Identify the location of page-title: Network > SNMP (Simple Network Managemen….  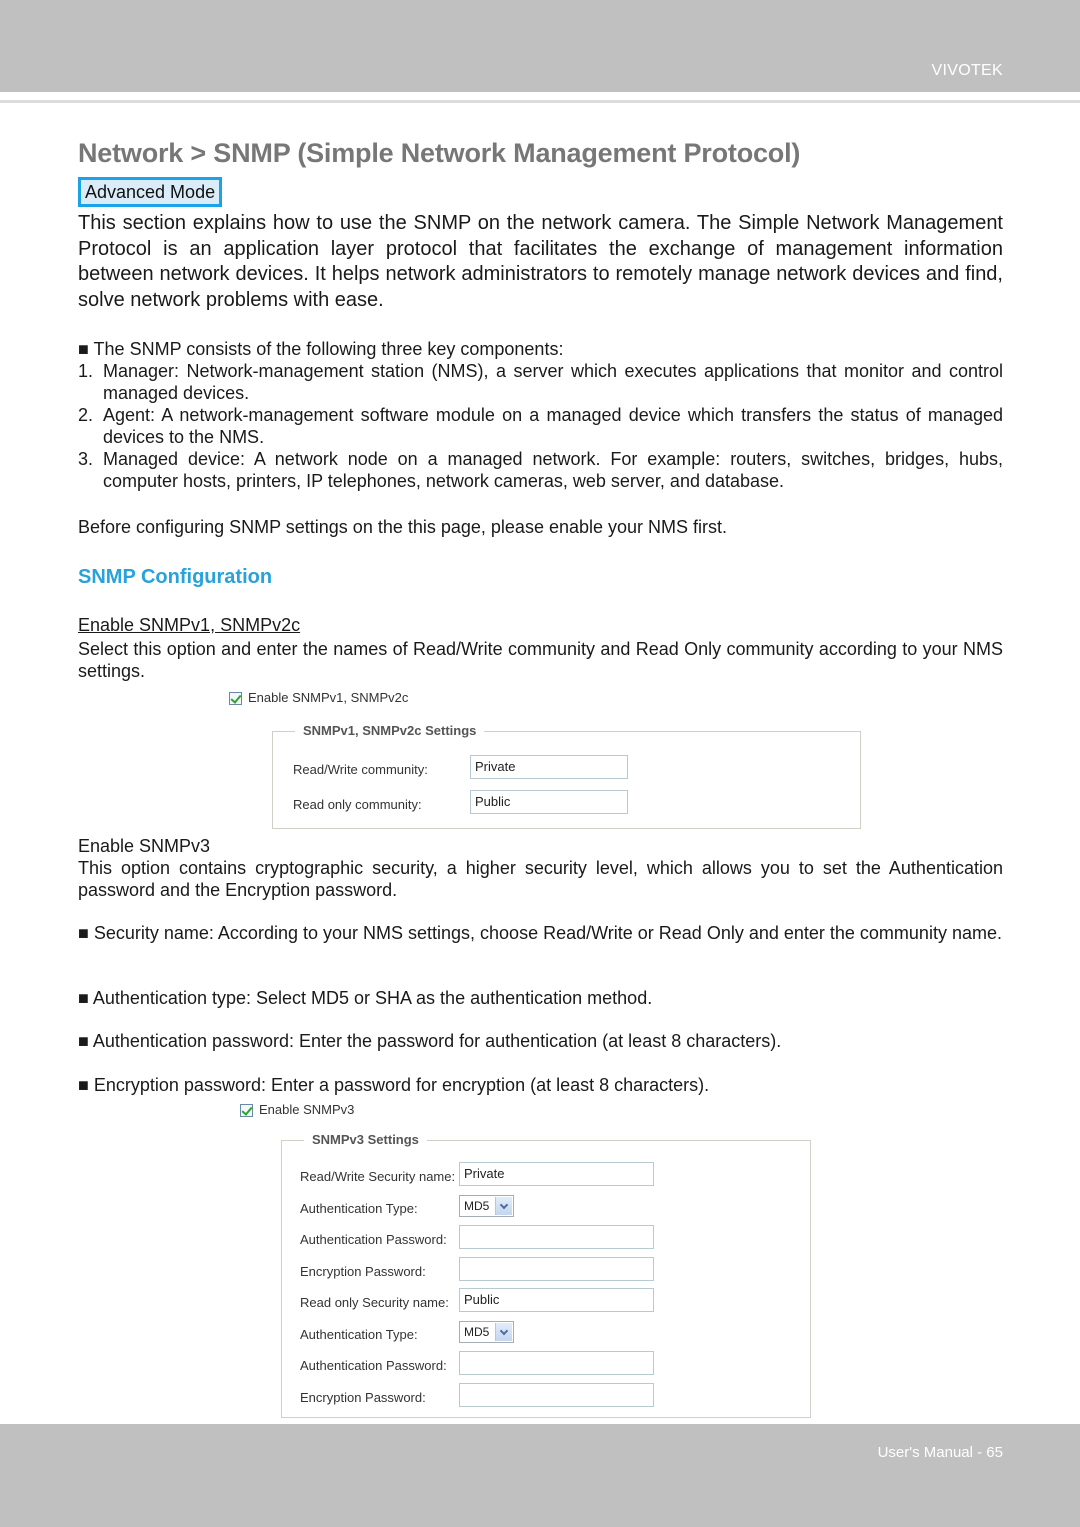
(439, 153).